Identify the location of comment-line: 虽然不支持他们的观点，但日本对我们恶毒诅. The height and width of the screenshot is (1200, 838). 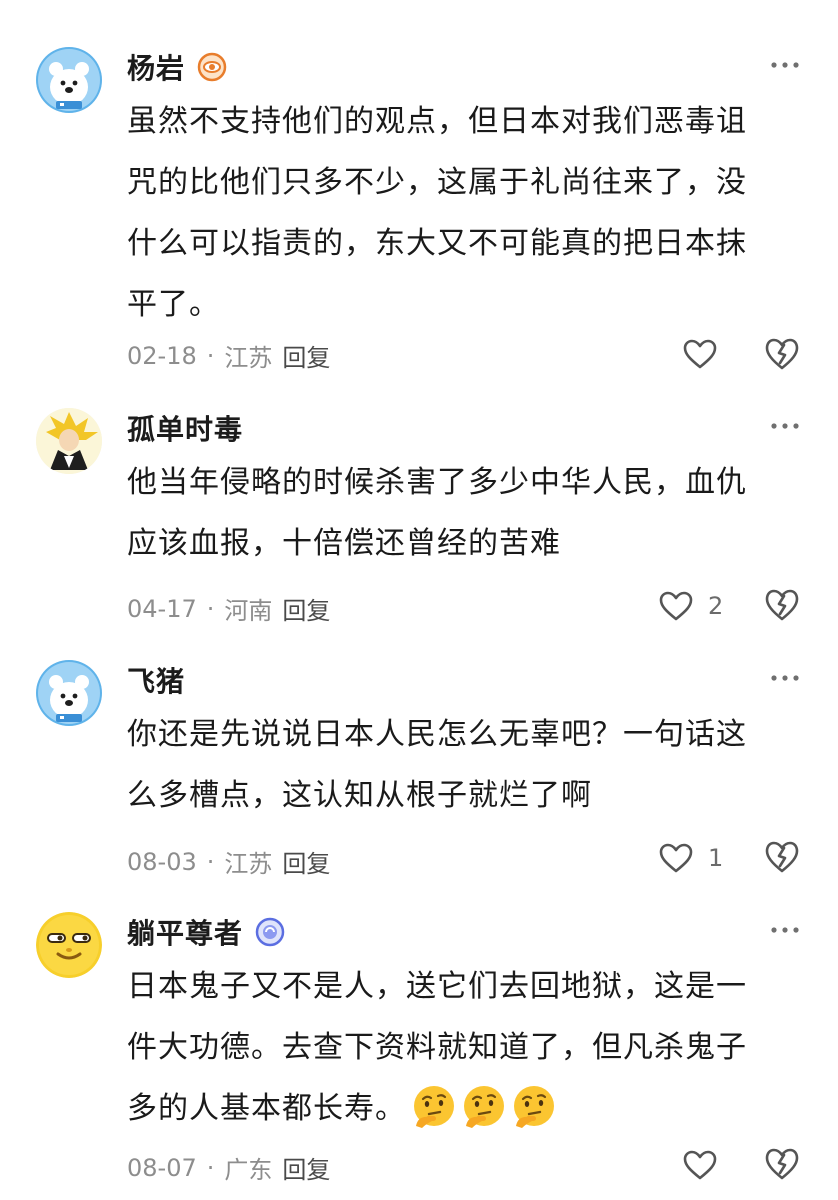
(437, 121).